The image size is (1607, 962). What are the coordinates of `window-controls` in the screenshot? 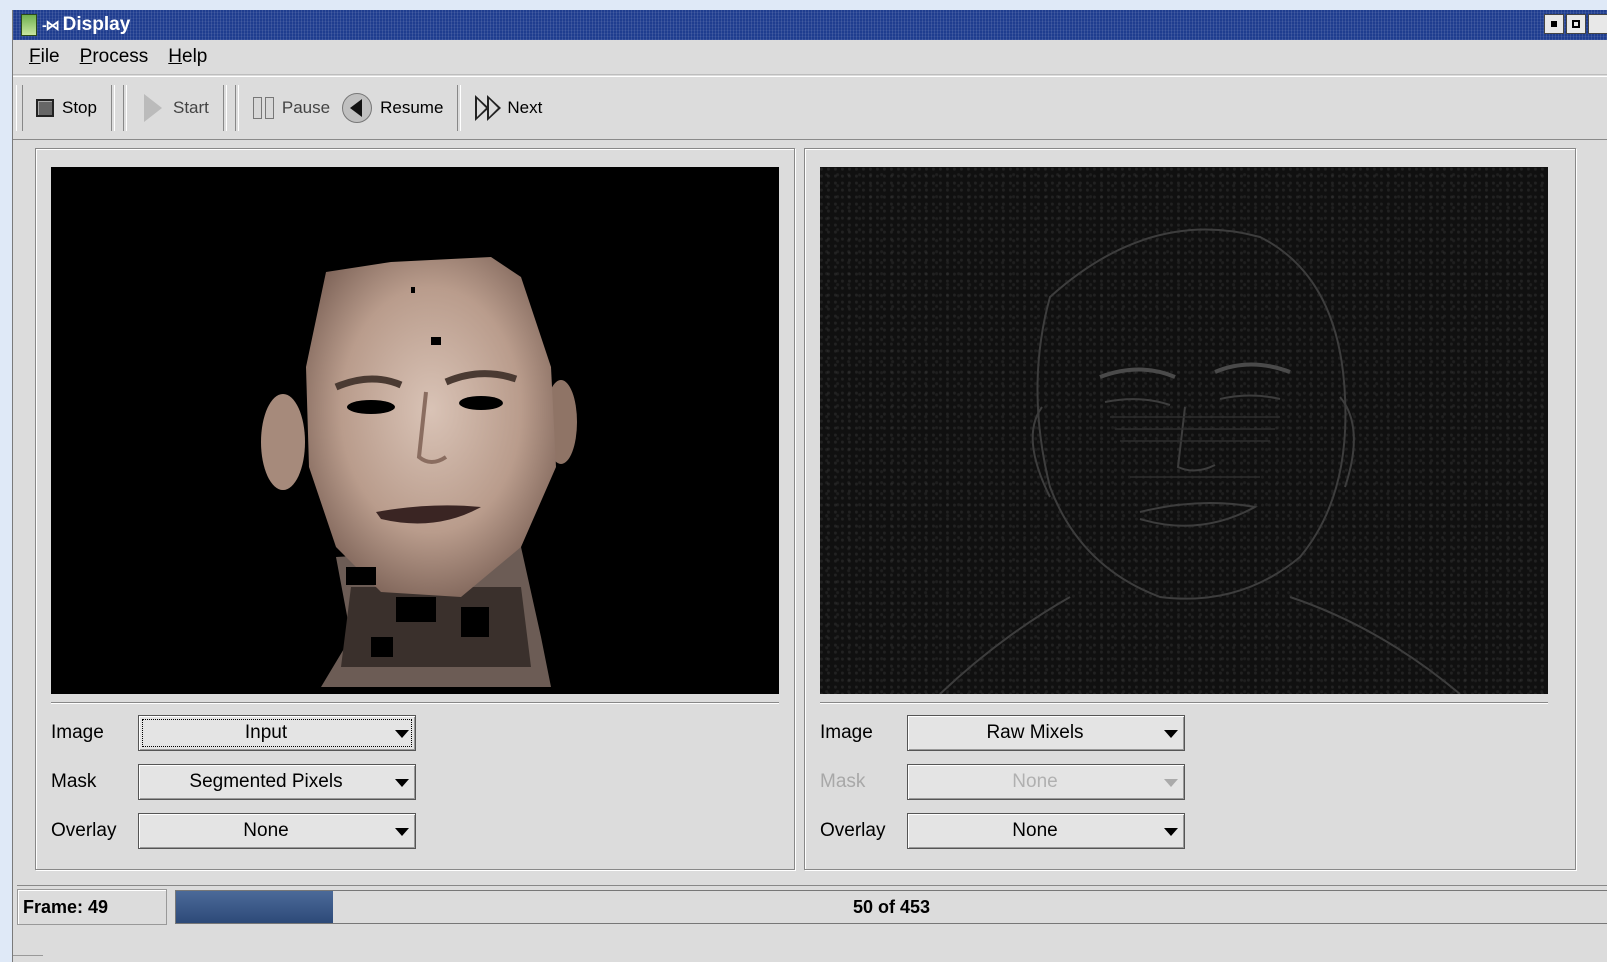 It's located at (1575, 24).